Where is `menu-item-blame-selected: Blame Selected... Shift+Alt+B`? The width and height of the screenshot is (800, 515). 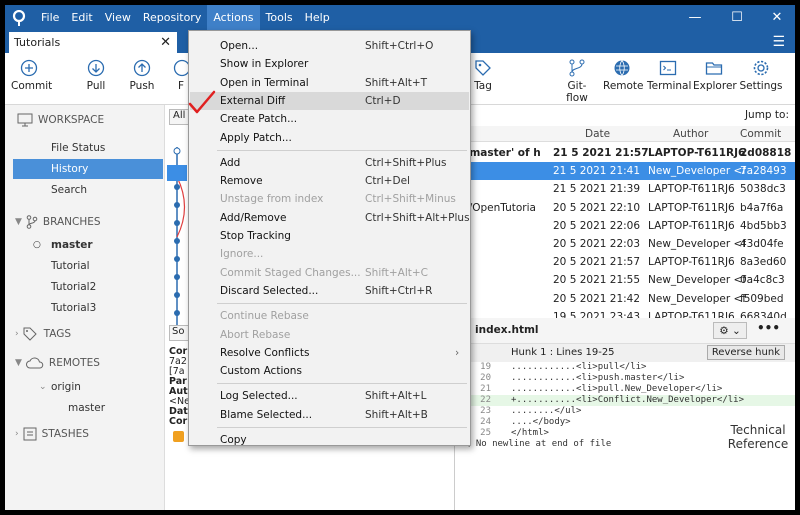 menu-item-blame-selected: Blame Selected... Shift+Alt+B is located at coordinates (329, 415).